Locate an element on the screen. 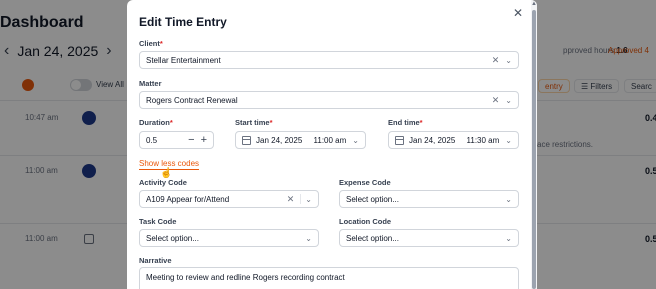  location-code-select: Select option... ⌄ is located at coordinates (429, 238).